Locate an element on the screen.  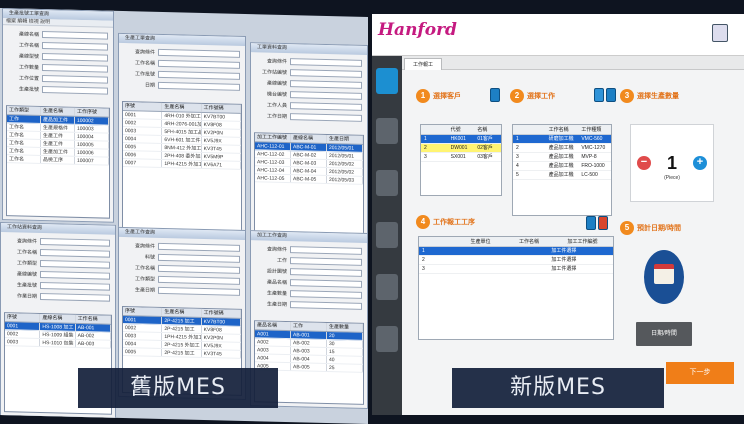
sidebar-edit-button is located at coordinates (387, 287).